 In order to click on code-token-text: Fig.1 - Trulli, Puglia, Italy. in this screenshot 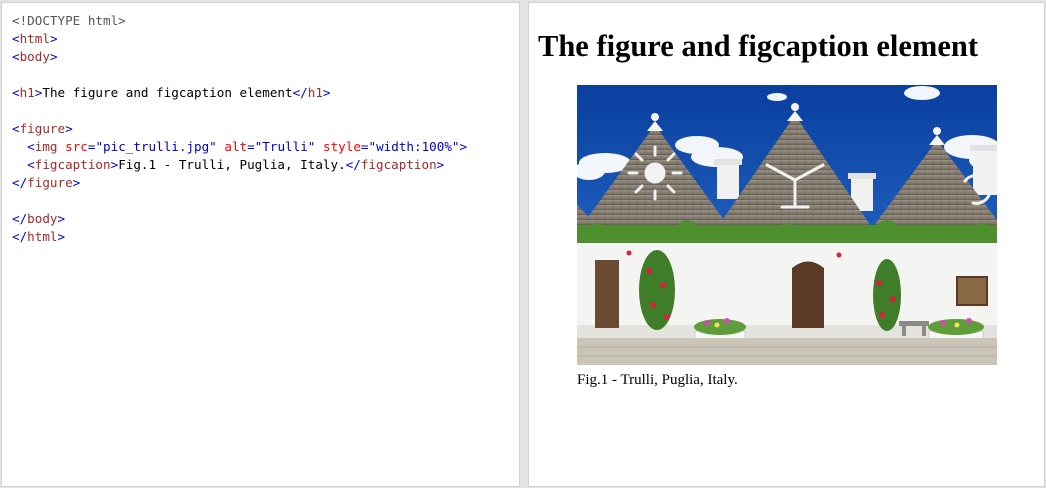, I will do `click(232, 164)`.